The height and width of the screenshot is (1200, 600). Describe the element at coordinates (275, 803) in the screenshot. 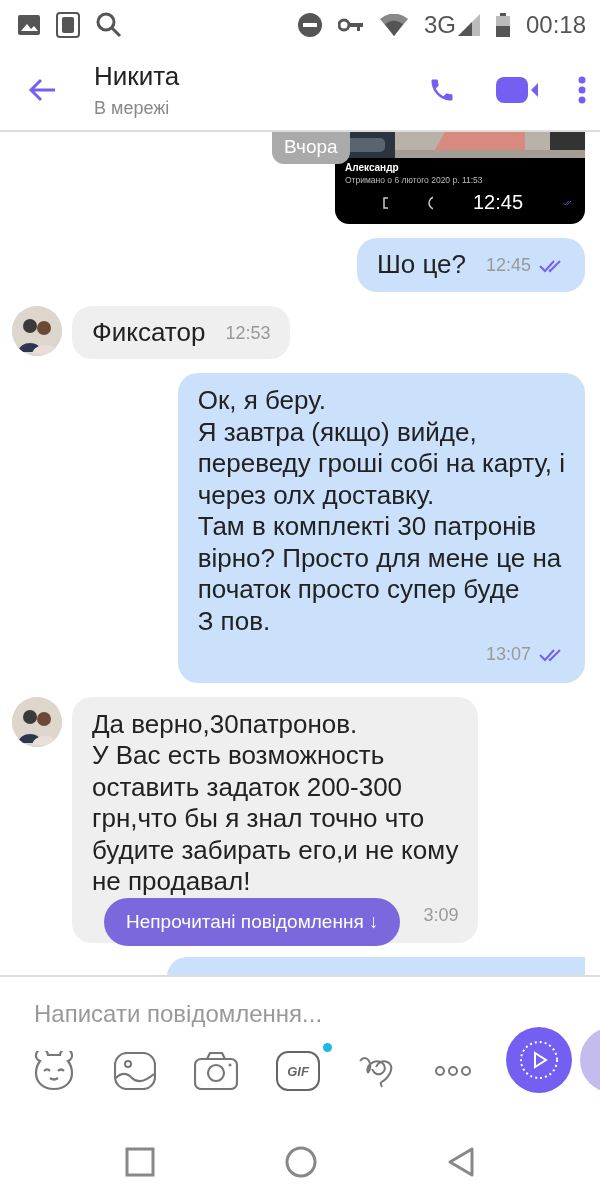

I see `message-text: Да верно,30патронов. У Вас есть возможность оставить задаток 200-300 грн,что бы я знал точно что будите забирать его,и не кому не продавал!` at that location.